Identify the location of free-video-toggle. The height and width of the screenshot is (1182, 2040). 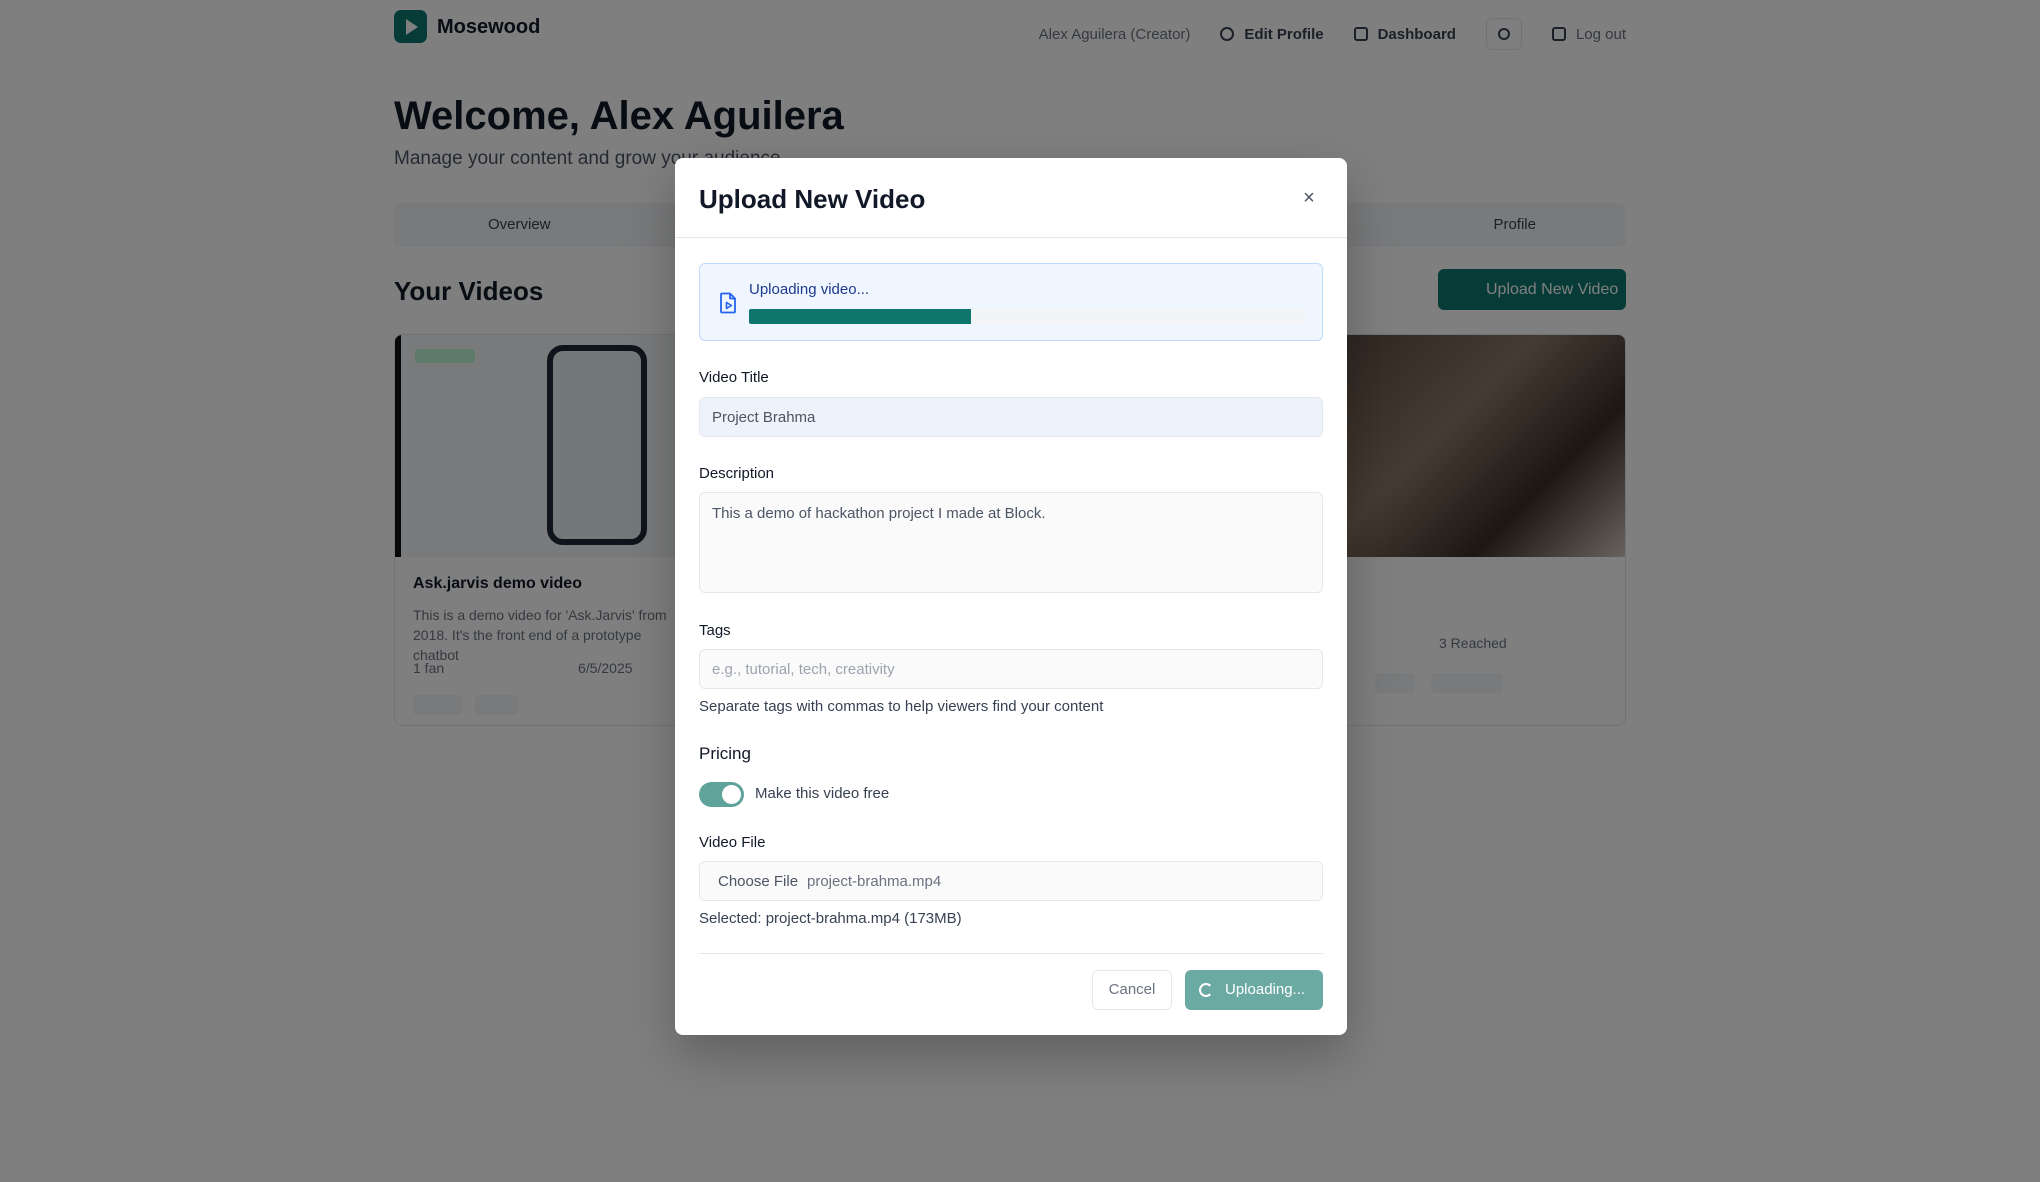
(721, 794).